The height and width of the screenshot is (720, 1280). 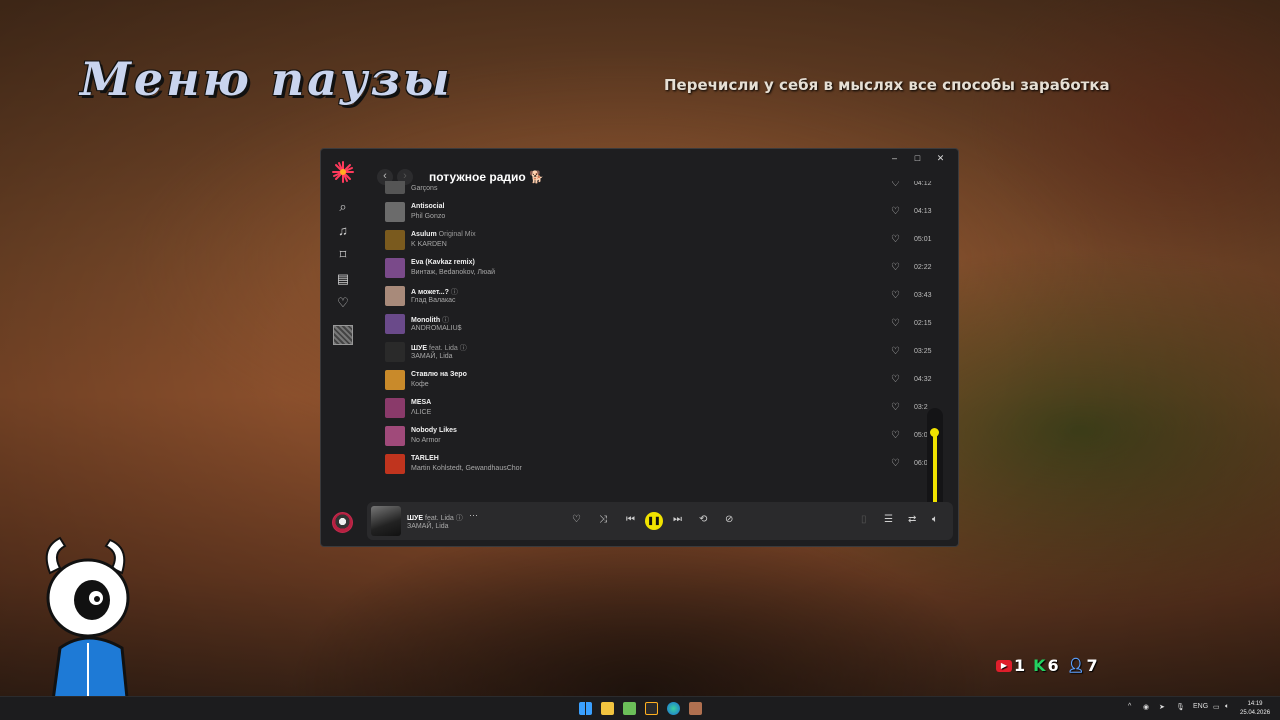 I want to click on track-title: Eva (Kavkaz remix), so click(x=443, y=262).